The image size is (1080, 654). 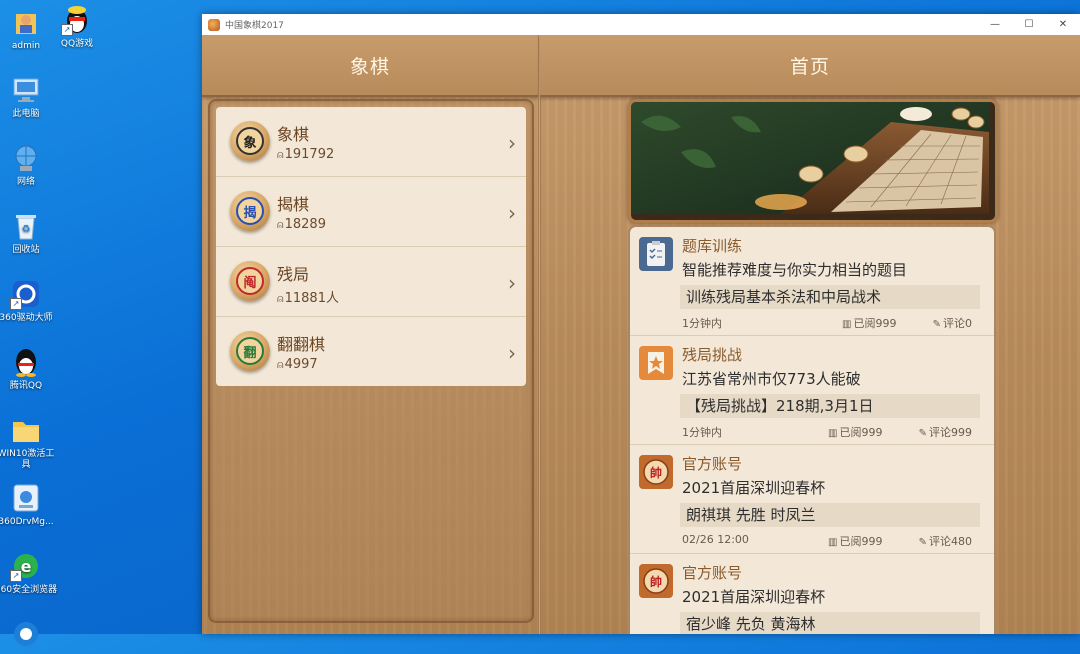 What do you see at coordinates (830, 406) in the screenshot?
I see `card-quote: 【残局挑战】218期,3月1日` at bounding box center [830, 406].